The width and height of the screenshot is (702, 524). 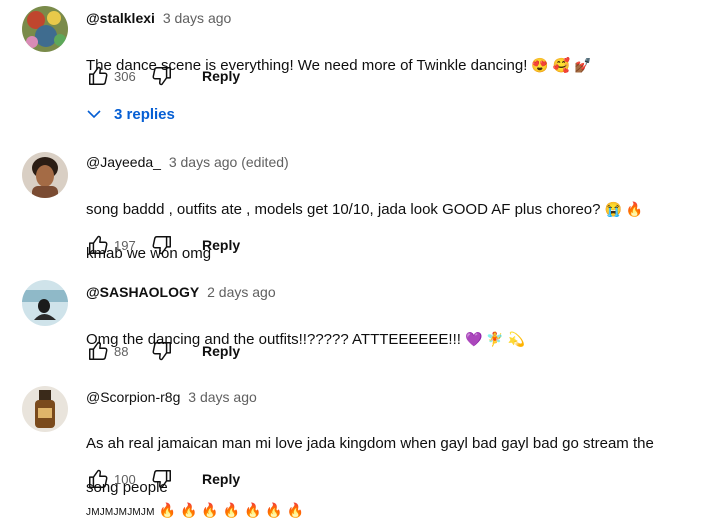 What do you see at coordinates (495, 339) in the screenshot?
I see `comment-emojis: 💜 🧚 💫` at bounding box center [495, 339].